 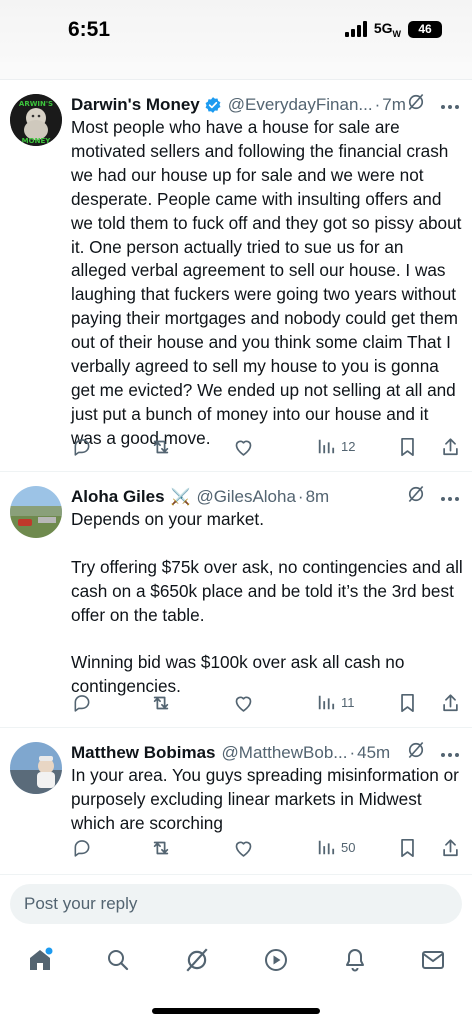 What do you see at coordinates (373, 753) in the screenshot?
I see `timestamp: 45m` at bounding box center [373, 753].